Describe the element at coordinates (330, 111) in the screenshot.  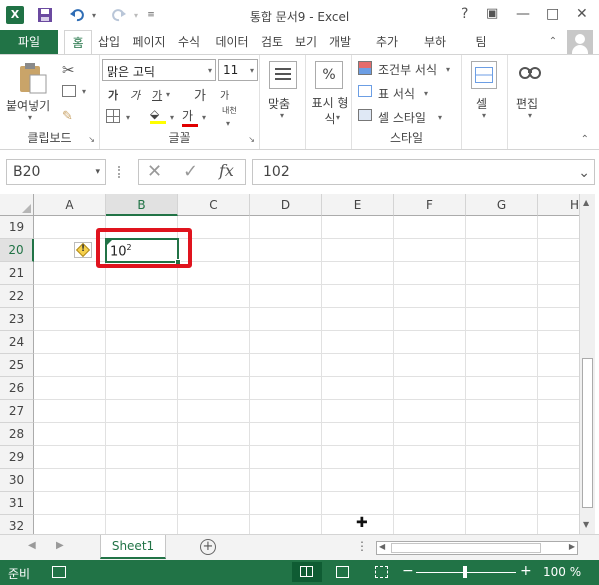
I see `number-format-button: 표시 형식` at that location.